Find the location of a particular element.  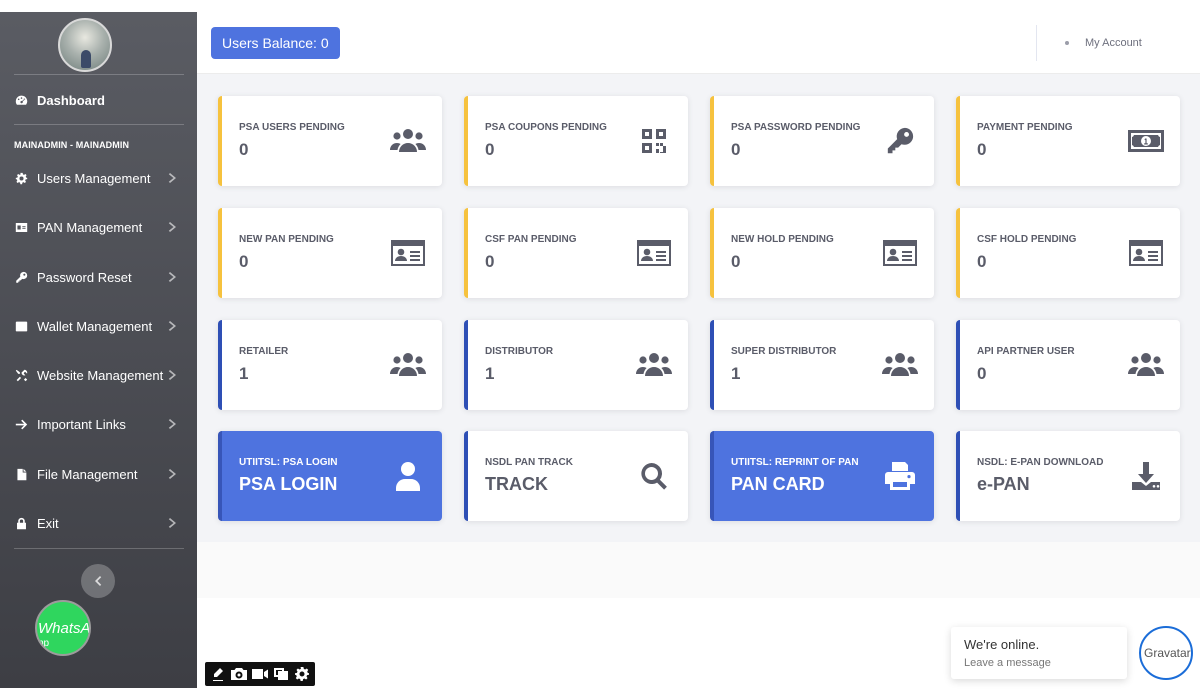

card-utiitsl-reprint-of-pan: UTIITSL: REPRINT OF PAN PAN CARD is located at coordinates (822, 476).